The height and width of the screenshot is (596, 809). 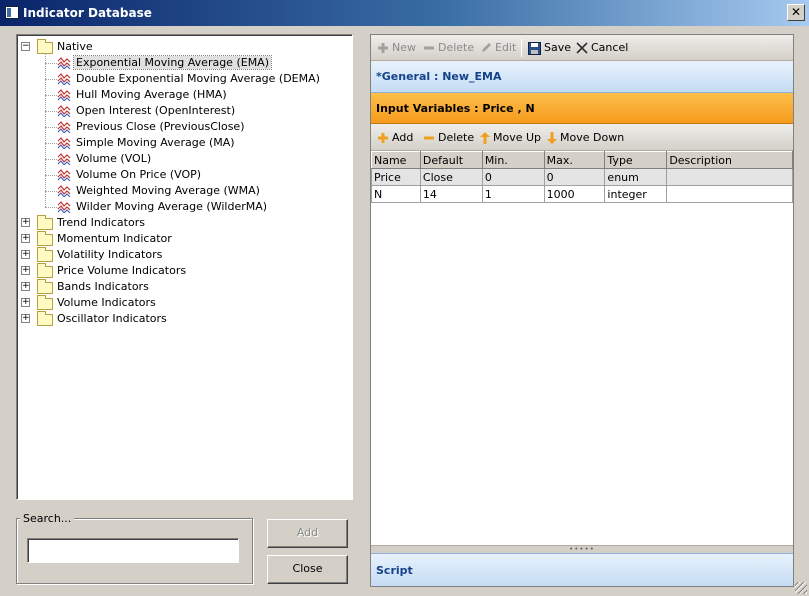 I want to click on save-button: Save, so click(x=549, y=48).